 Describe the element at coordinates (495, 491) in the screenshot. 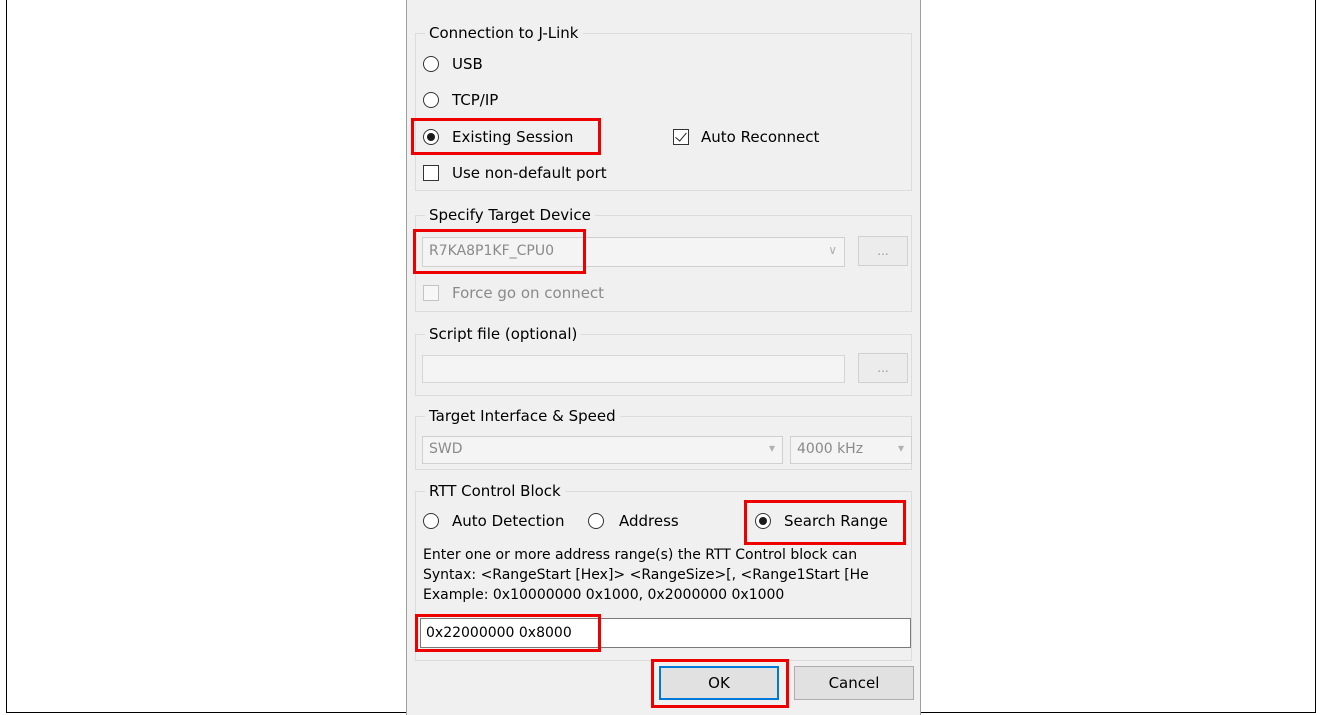

I see `rtt-group-title: RTT Control Block` at that location.